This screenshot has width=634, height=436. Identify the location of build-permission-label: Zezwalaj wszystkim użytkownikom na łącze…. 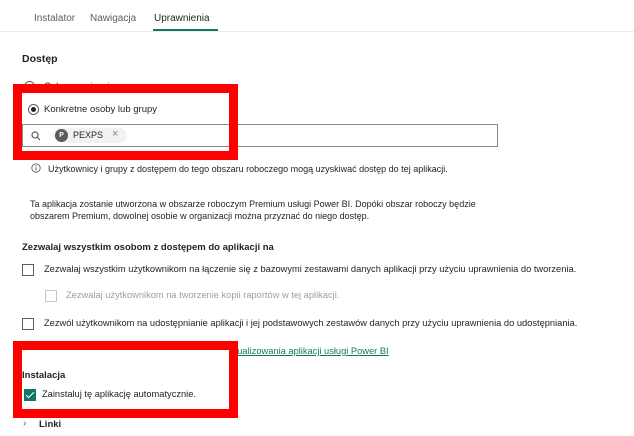
(310, 269).